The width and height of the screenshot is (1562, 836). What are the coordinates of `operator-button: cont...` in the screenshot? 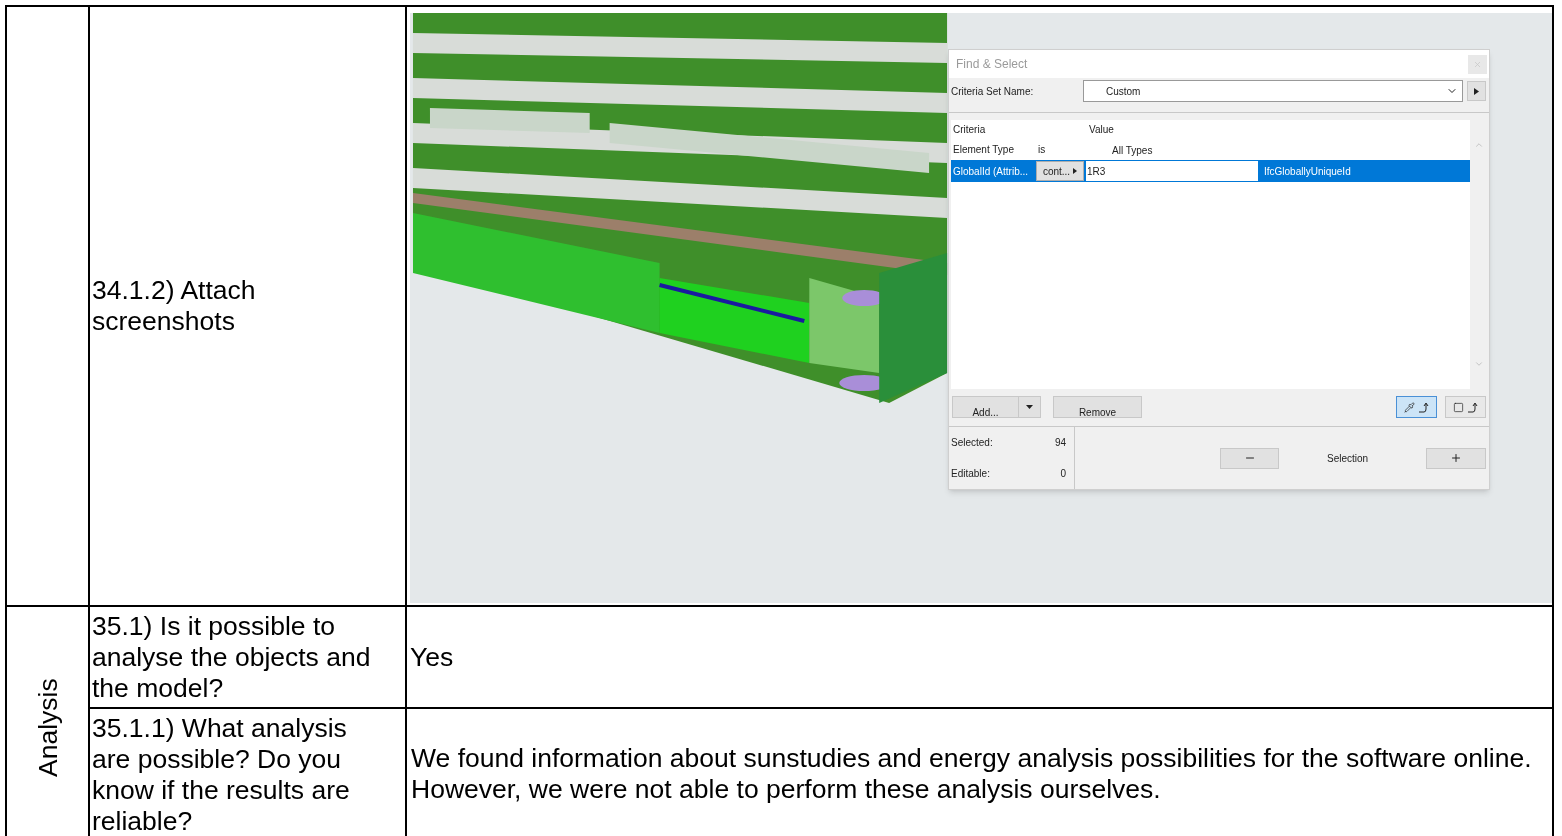 It's located at (1060, 171).